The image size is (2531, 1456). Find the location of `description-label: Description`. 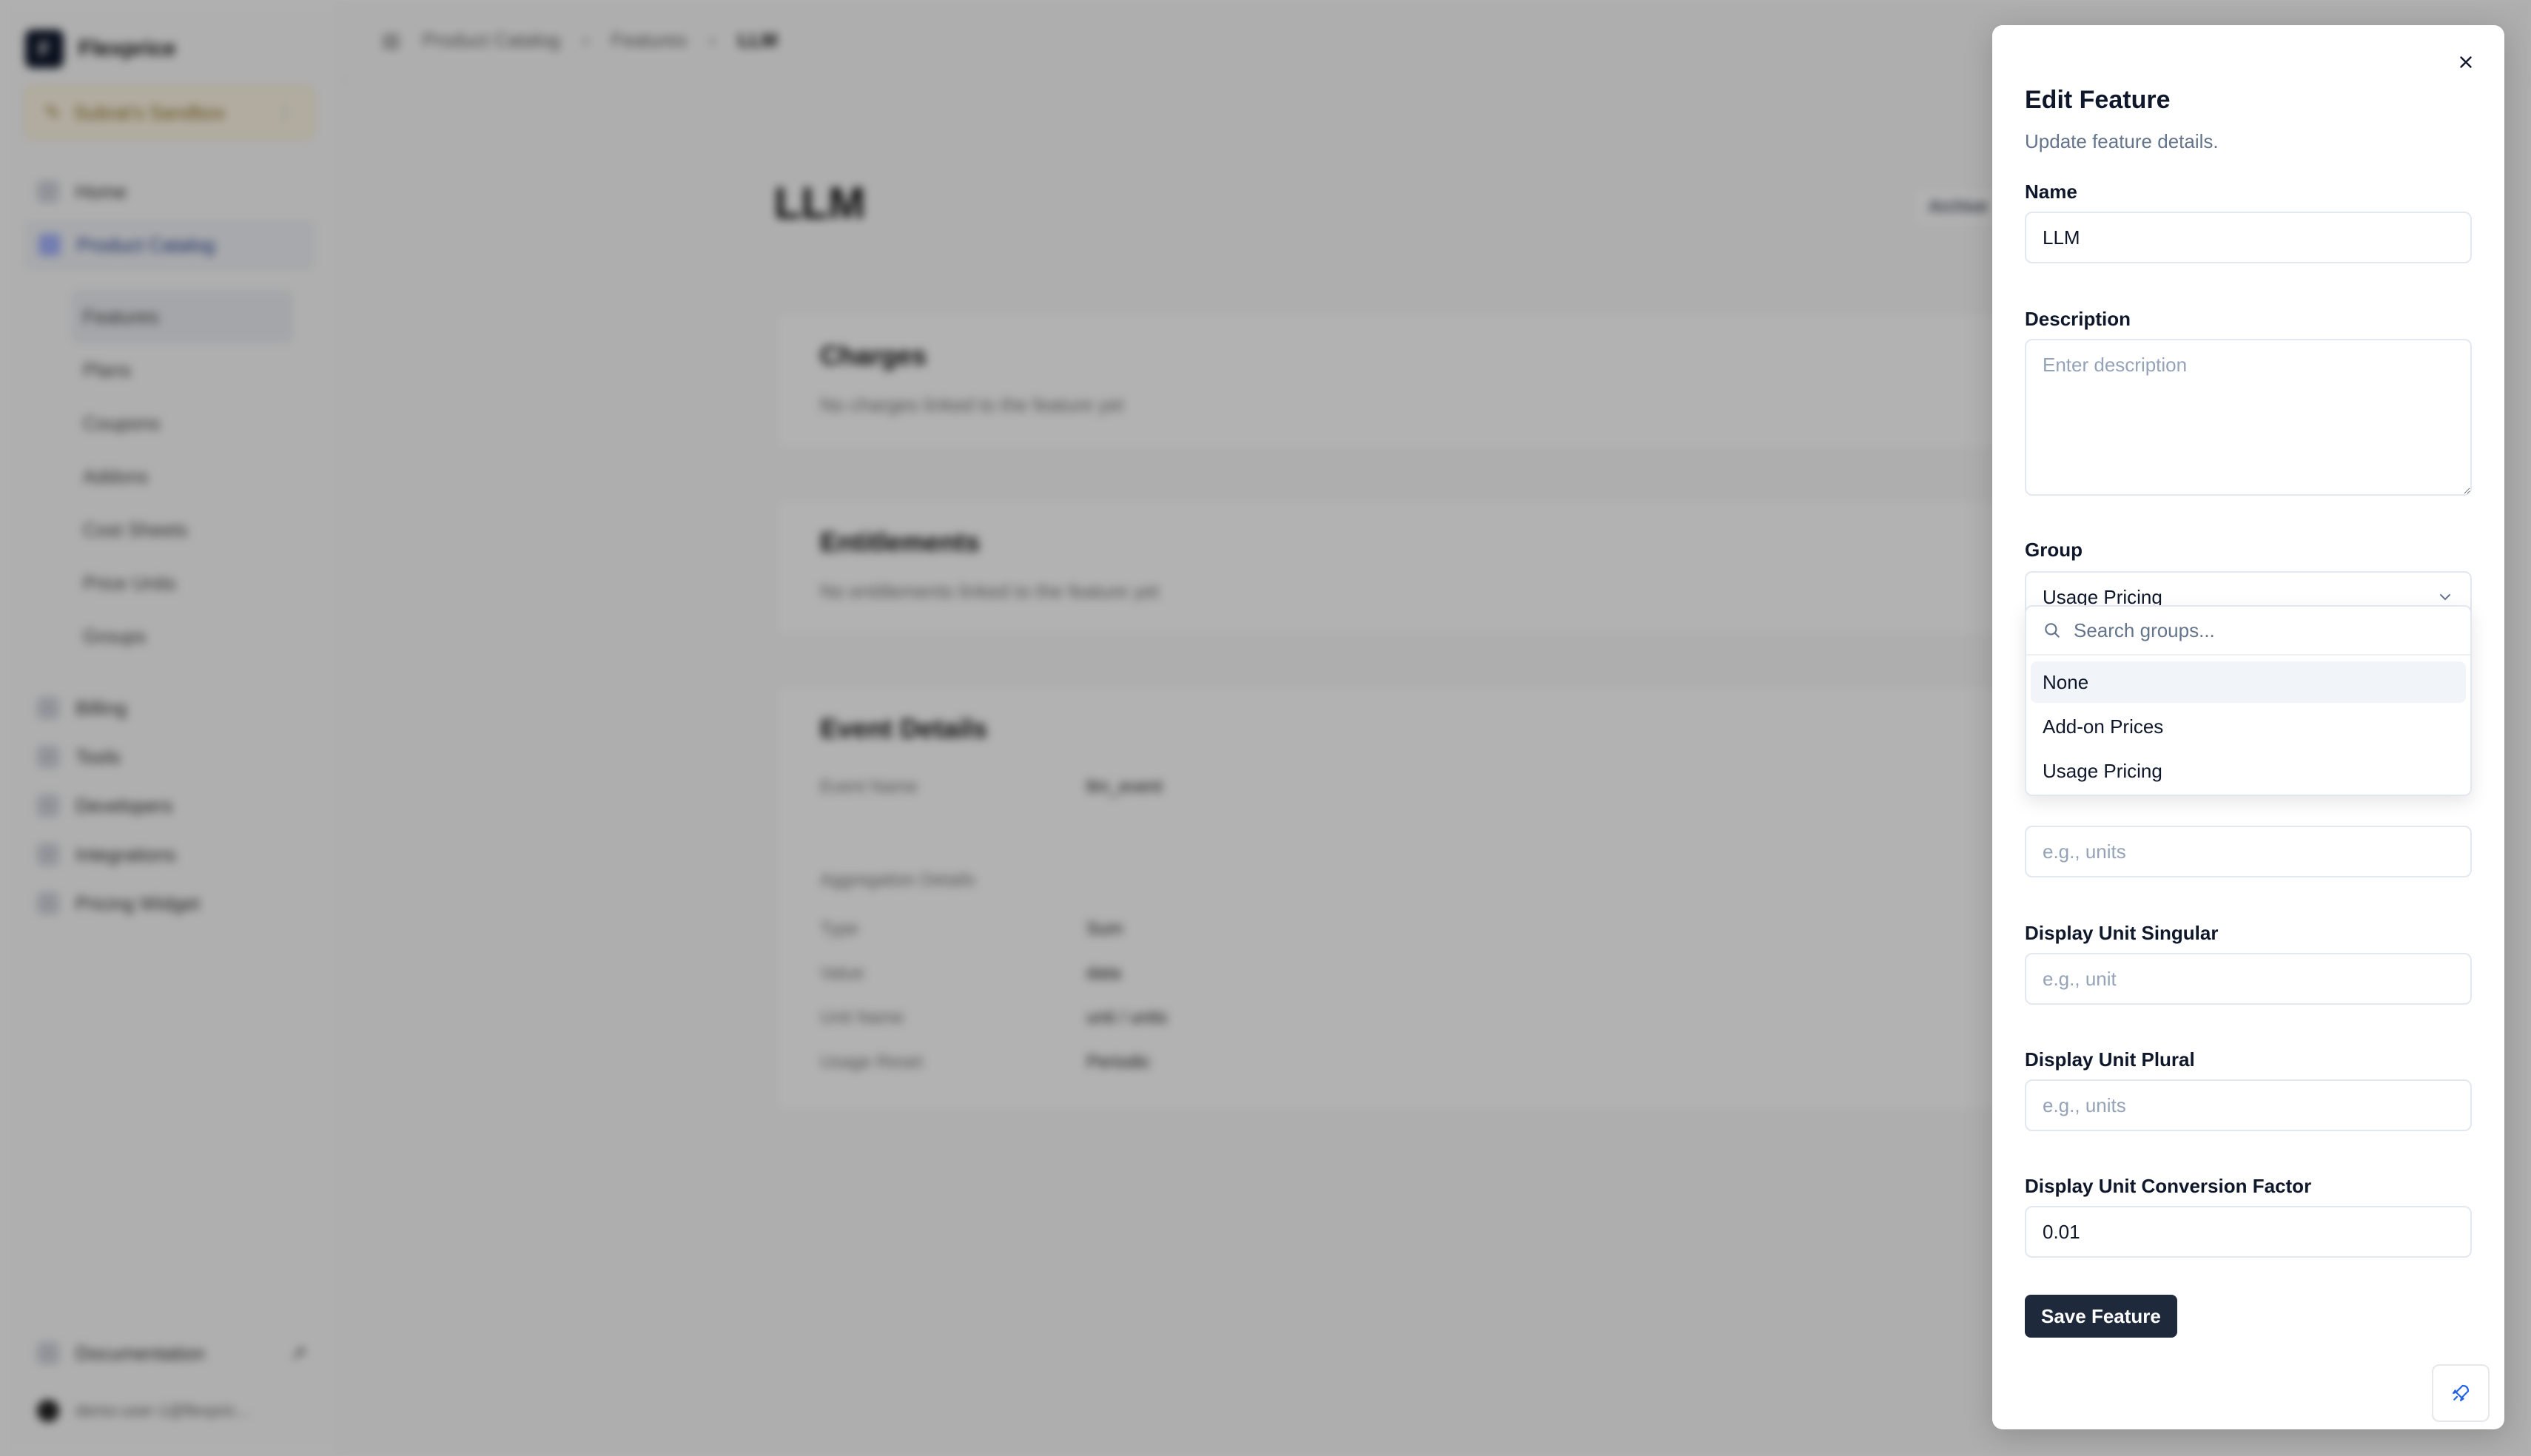

description-label: Description is located at coordinates (2078, 319).